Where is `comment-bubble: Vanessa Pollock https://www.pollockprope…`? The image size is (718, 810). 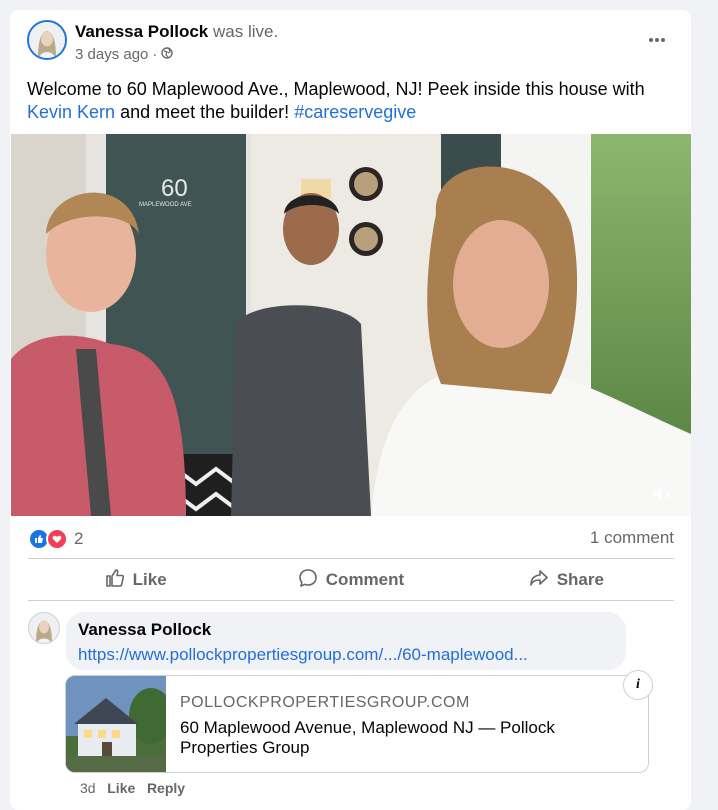
comment-bubble: Vanessa Pollock https://www.pollockprope… is located at coordinates (346, 641).